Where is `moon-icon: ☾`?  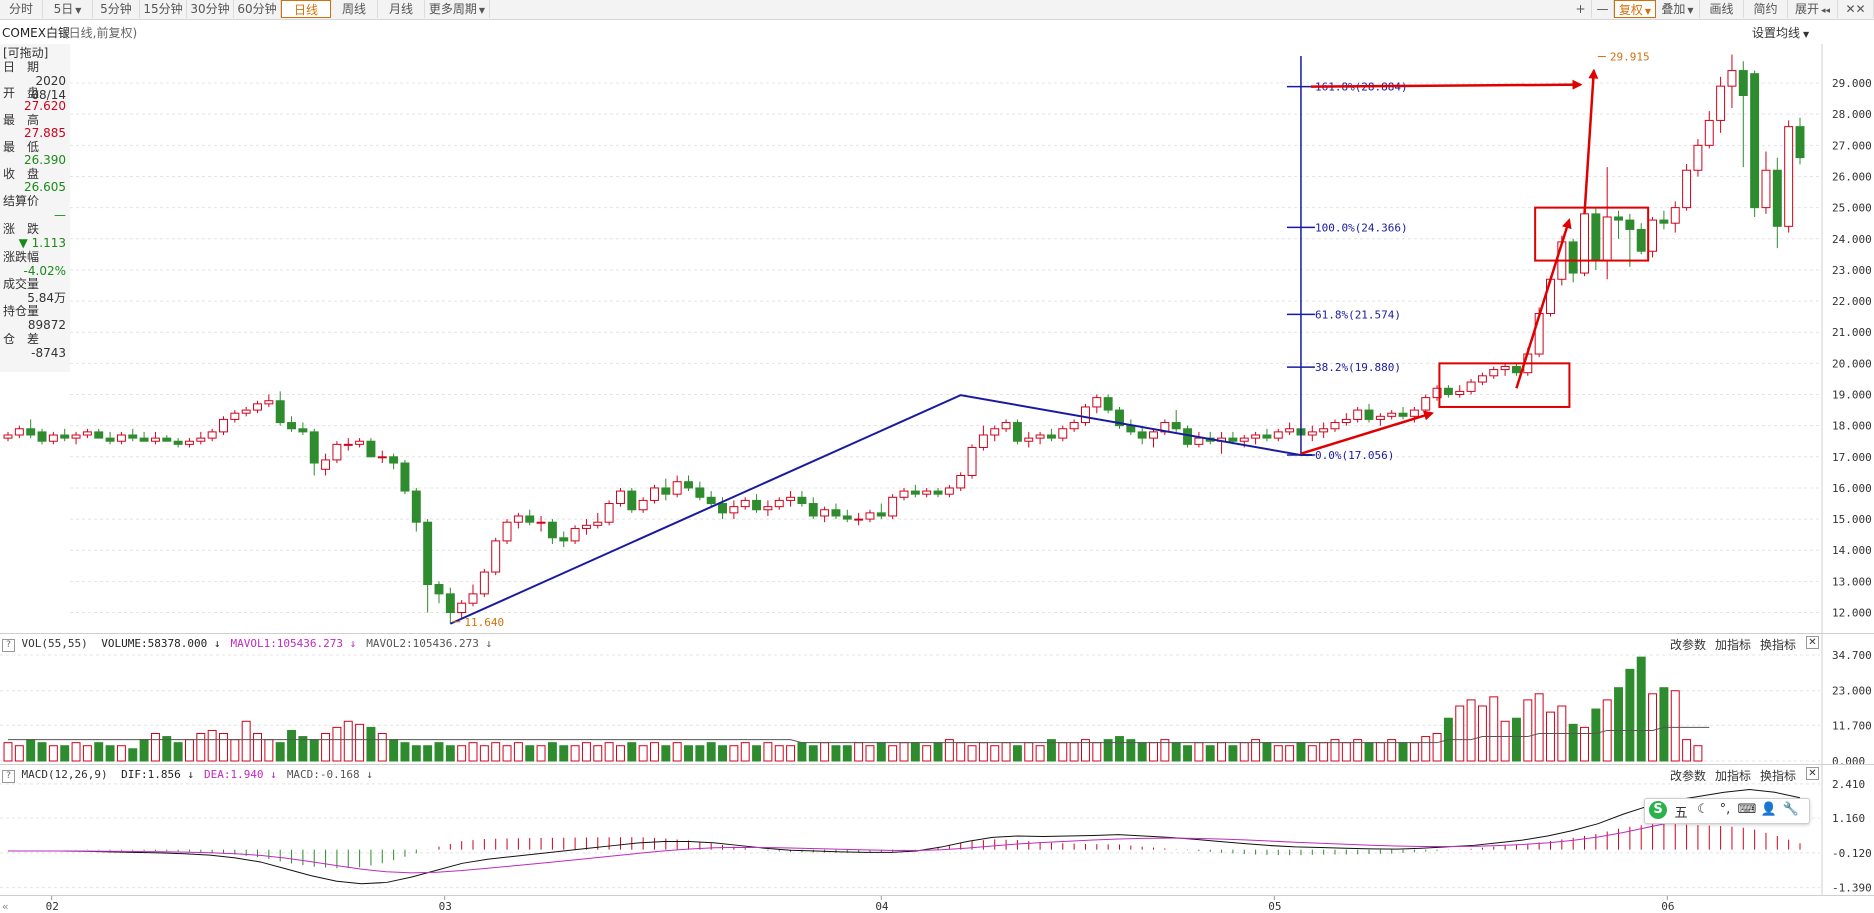 moon-icon: ☾ is located at coordinates (1703, 809).